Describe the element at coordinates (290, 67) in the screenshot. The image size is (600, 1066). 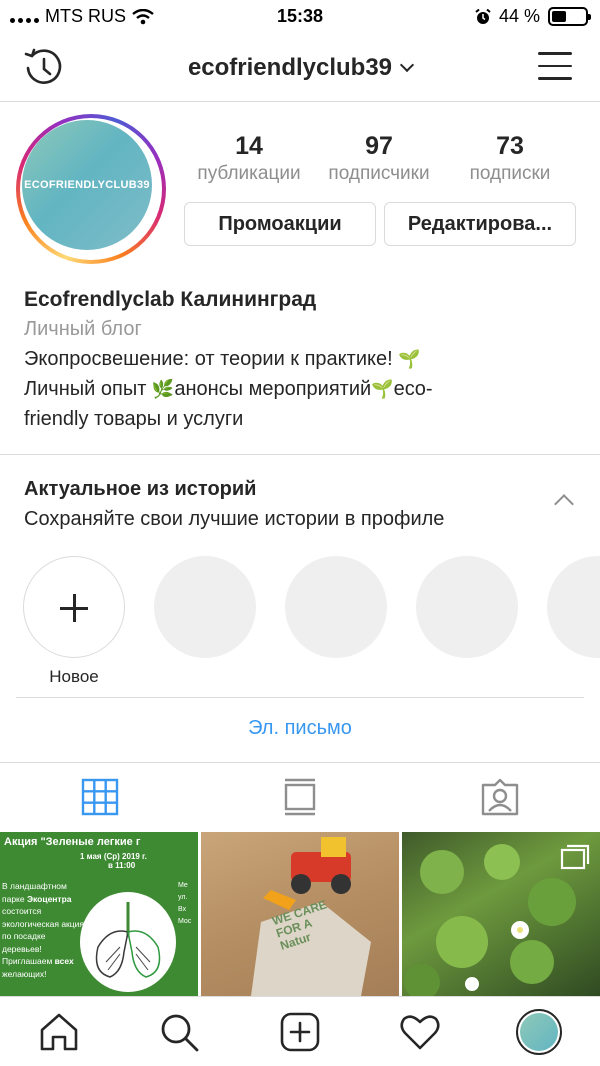
I see `username-title: ecofriendlyclub39` at that location.